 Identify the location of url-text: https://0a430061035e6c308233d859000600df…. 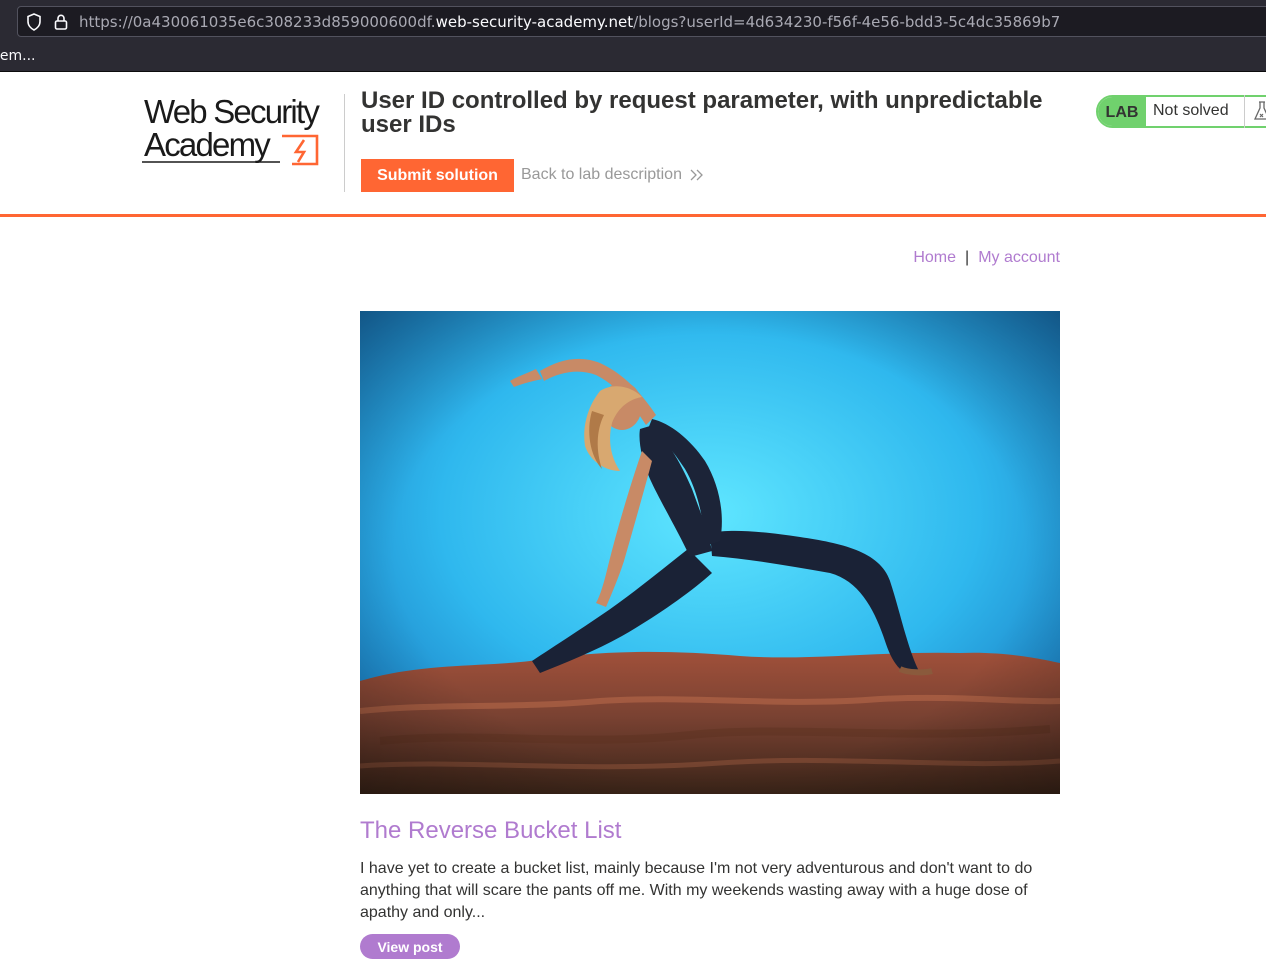
(569, 22).